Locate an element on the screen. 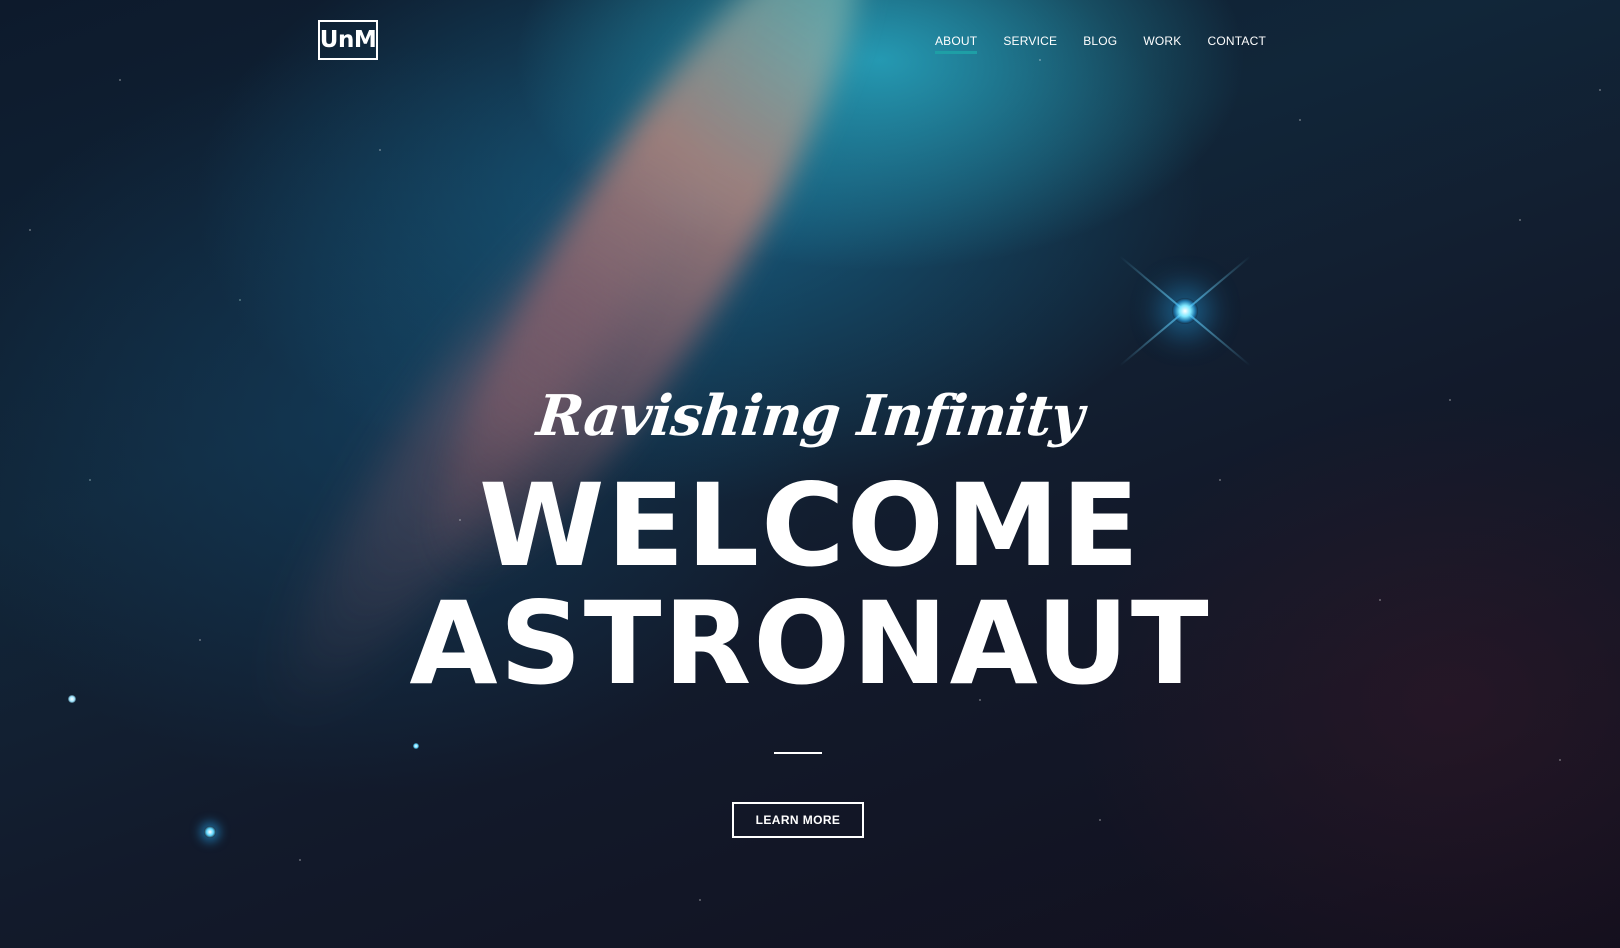 The image size is (1620, 948). nav-item-about: ABOUT is located at coordinates (956, 43).